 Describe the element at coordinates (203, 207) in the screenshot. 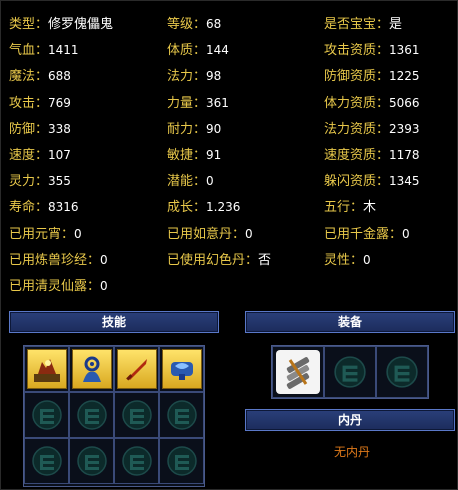

I see `stat-row-7-1: 成长：1.236` at that location.